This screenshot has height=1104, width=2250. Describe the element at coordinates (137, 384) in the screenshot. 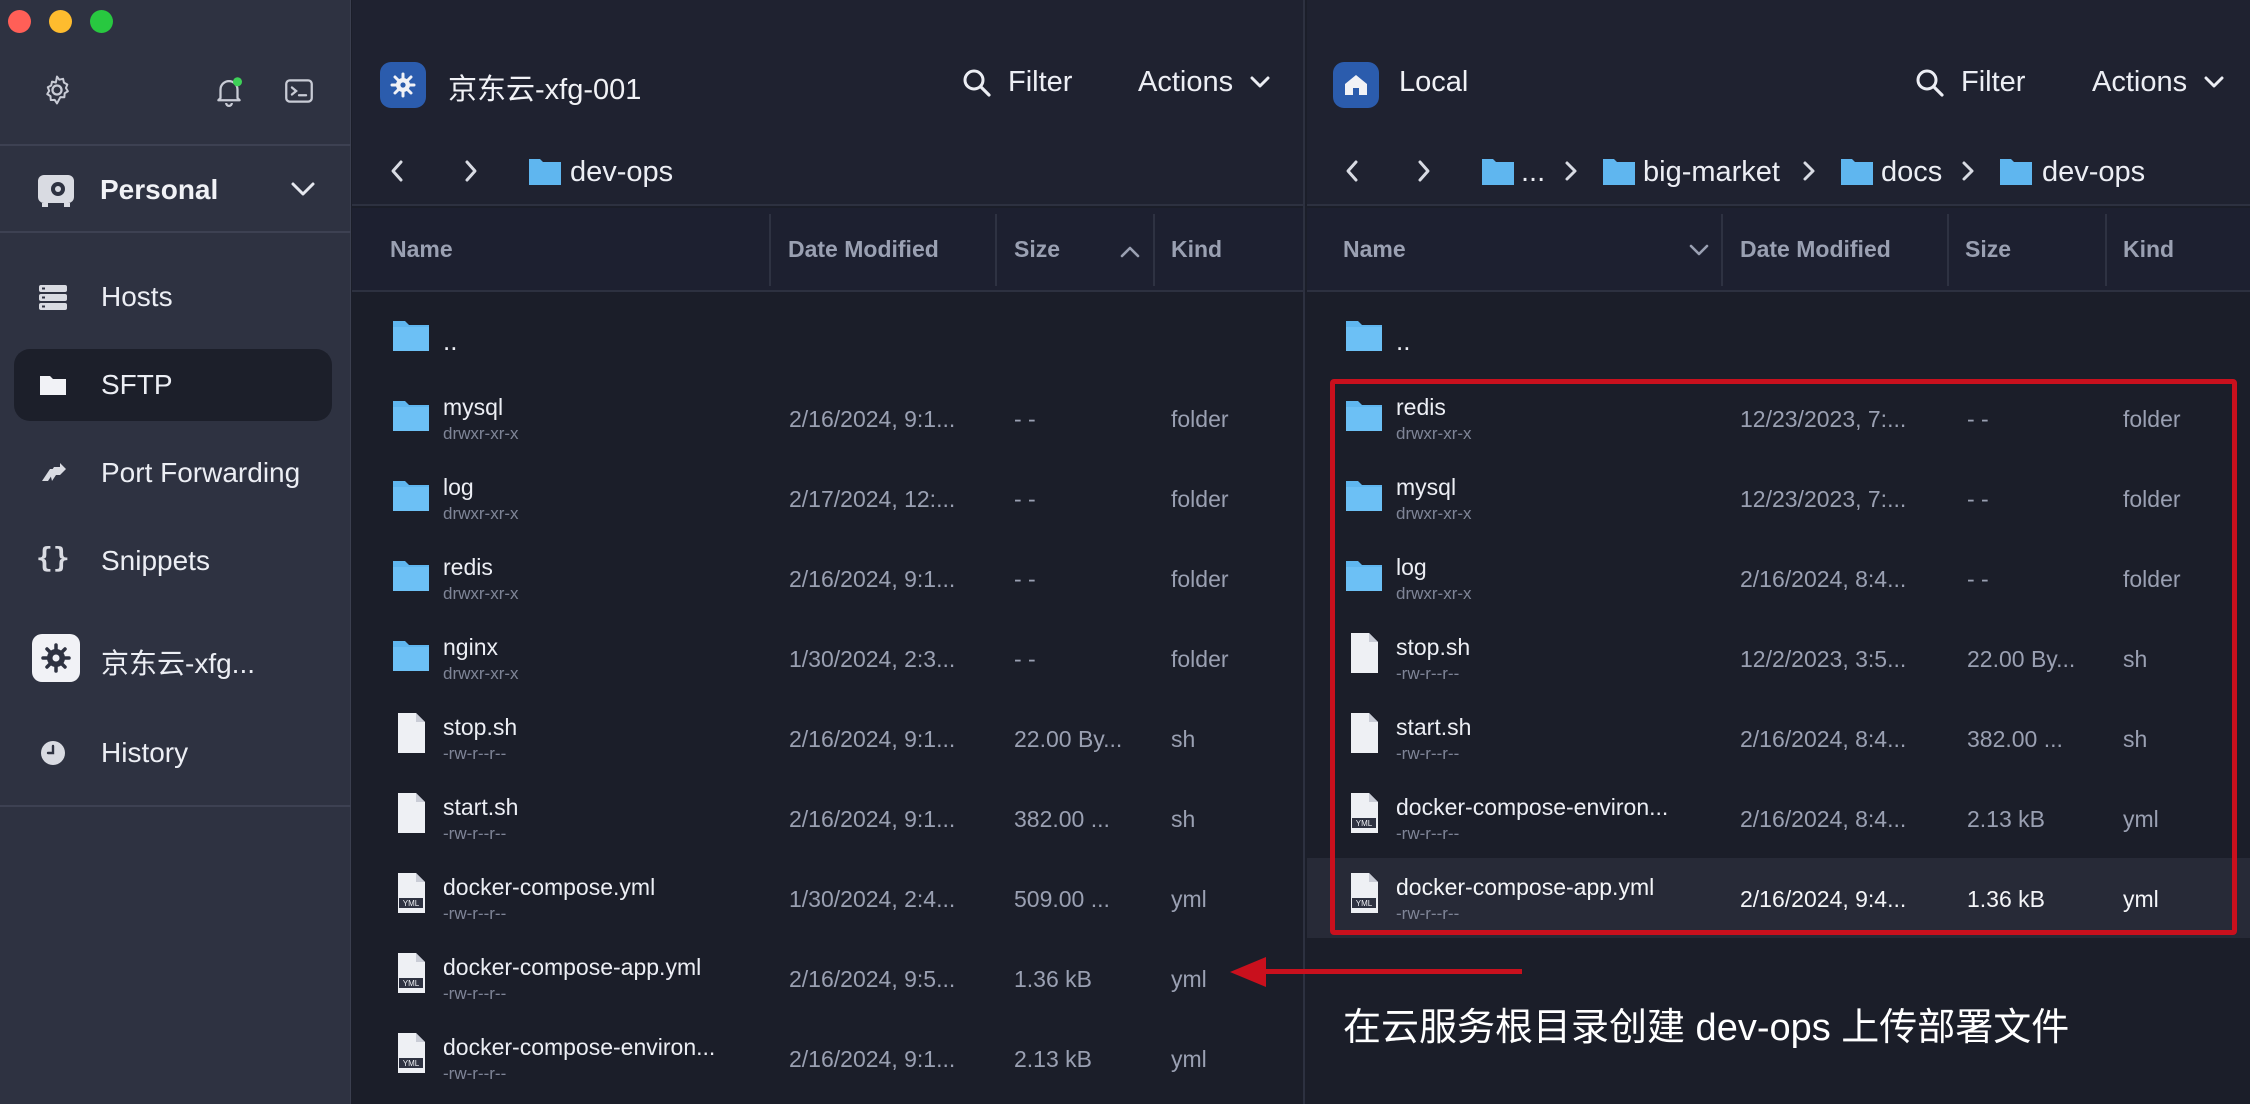

I see `sidebar-item-label: SFTP` at that location.